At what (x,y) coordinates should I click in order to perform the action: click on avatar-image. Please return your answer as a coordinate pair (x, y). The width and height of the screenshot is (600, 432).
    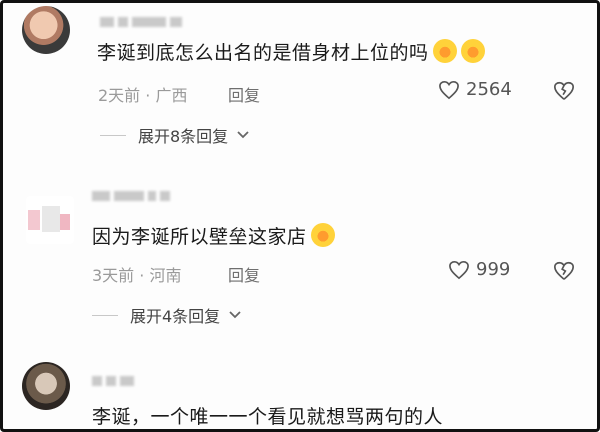
    Looking at the image, I should click on (49, 219).